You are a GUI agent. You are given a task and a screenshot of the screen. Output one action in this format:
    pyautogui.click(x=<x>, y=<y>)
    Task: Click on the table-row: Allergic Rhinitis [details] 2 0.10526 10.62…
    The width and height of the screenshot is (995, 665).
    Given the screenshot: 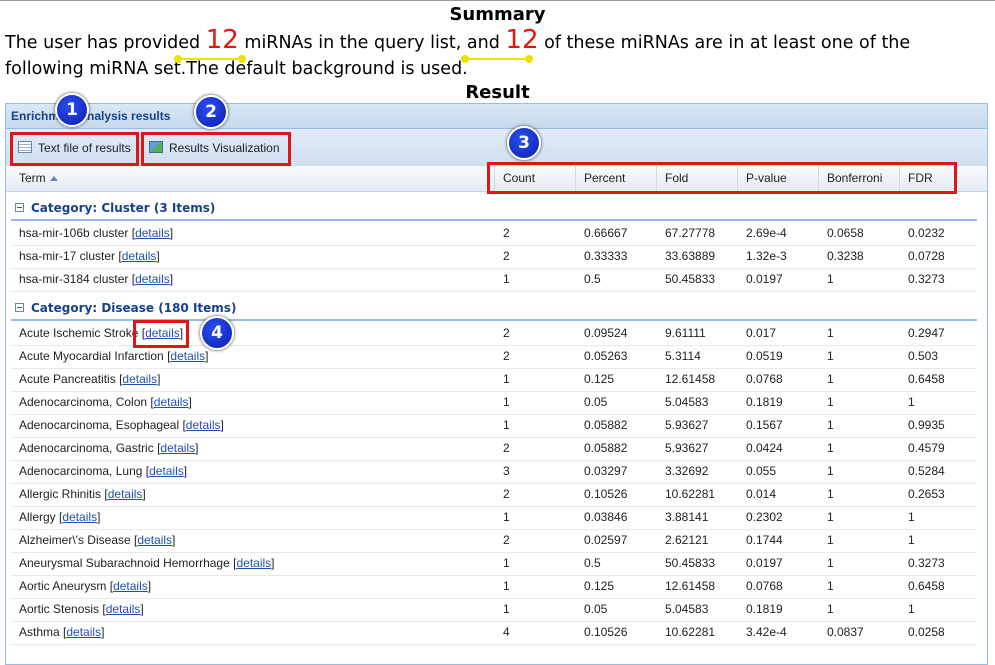 What is the action you would take?
    pyautogui.click(x=494, y=495)
    